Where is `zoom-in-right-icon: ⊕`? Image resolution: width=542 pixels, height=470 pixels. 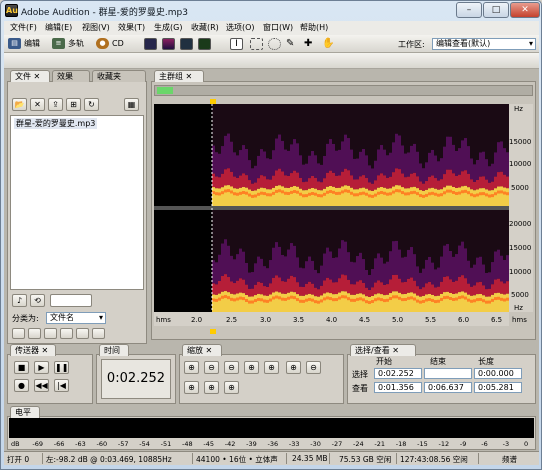
zoom-in-right-icon: ⊕ is located at coordinates (271, 367).